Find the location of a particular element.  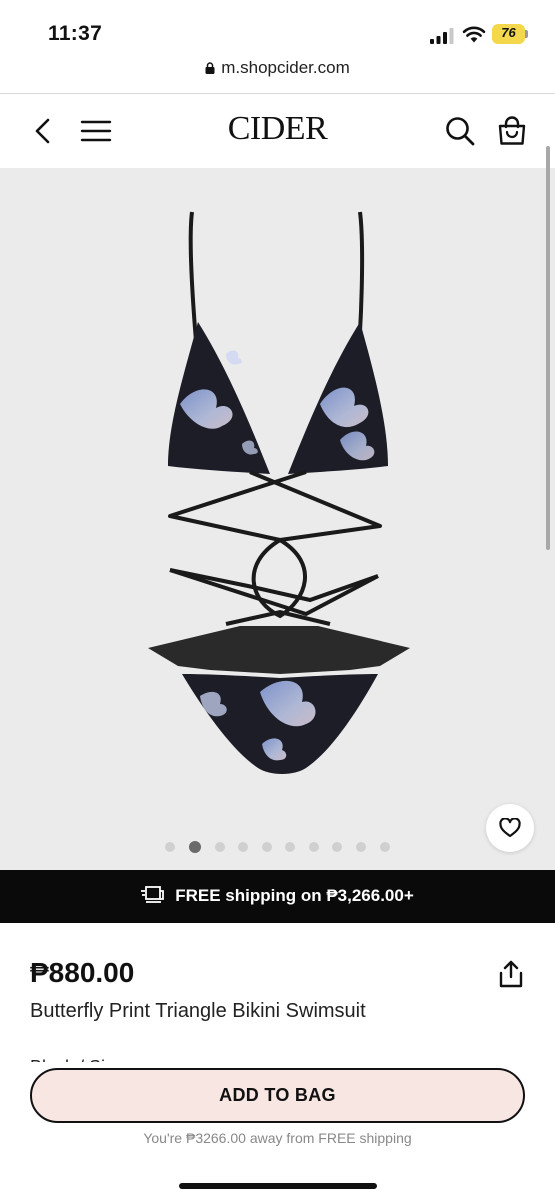

product-price: ₱880.00 is located at coordinates (82, 972).